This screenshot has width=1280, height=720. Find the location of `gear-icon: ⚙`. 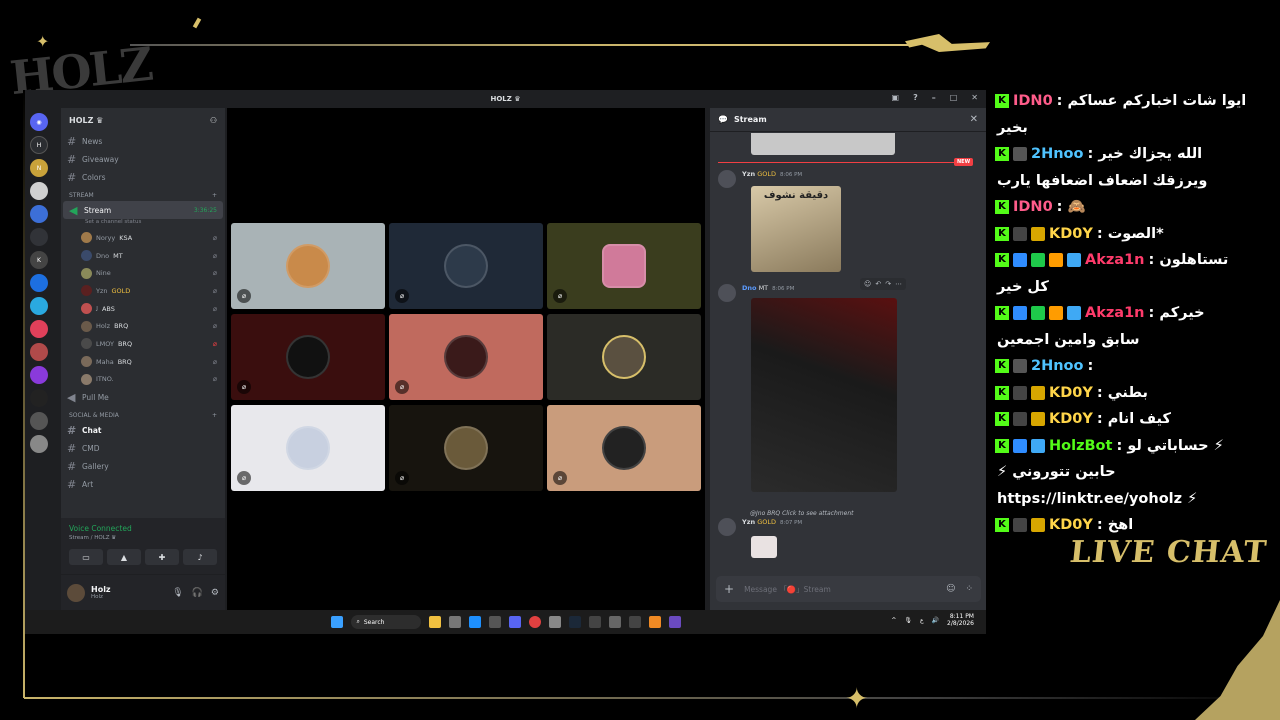

gear-icon: ⚙ is located at coordinates (215, 593).